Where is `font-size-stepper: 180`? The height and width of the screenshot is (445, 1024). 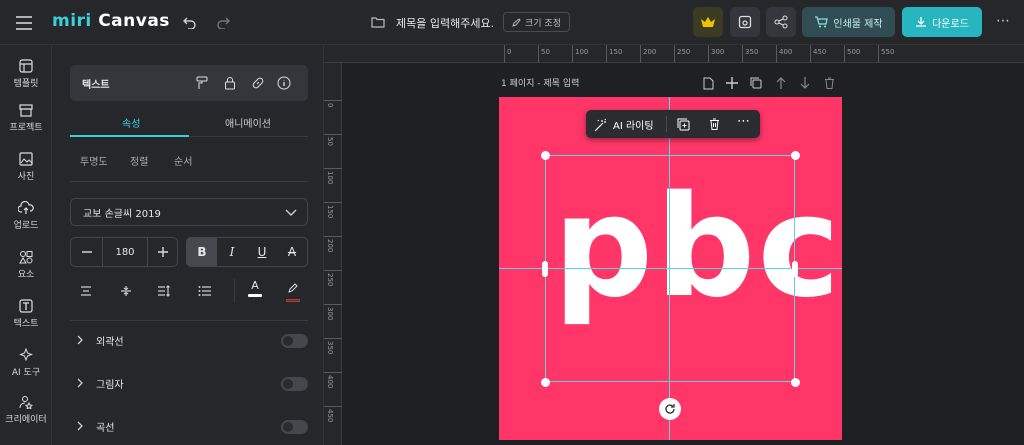
font-size-stepper: 180 is located at coordinates (124, 252).